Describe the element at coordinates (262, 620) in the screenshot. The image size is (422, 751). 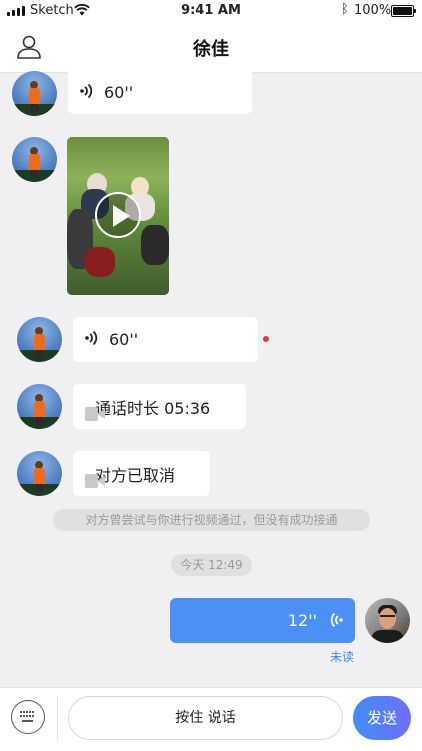
I see `sent-voice-message-bubble: 12''` at that location.